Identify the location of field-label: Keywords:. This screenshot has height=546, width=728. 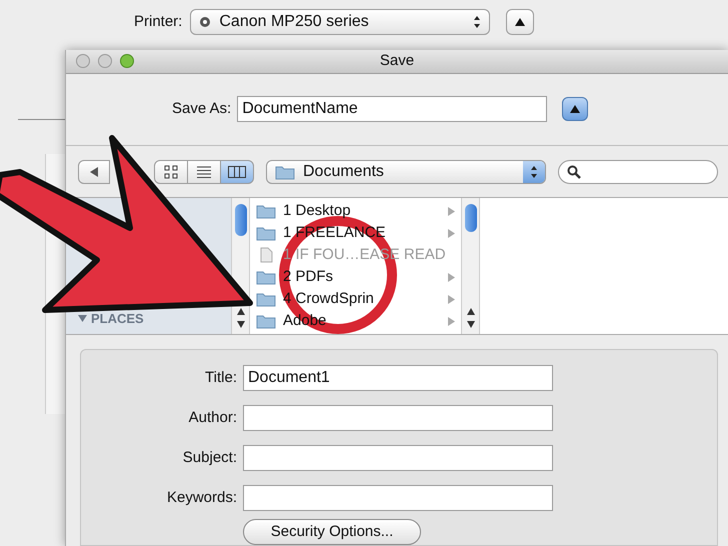
(201, 498).